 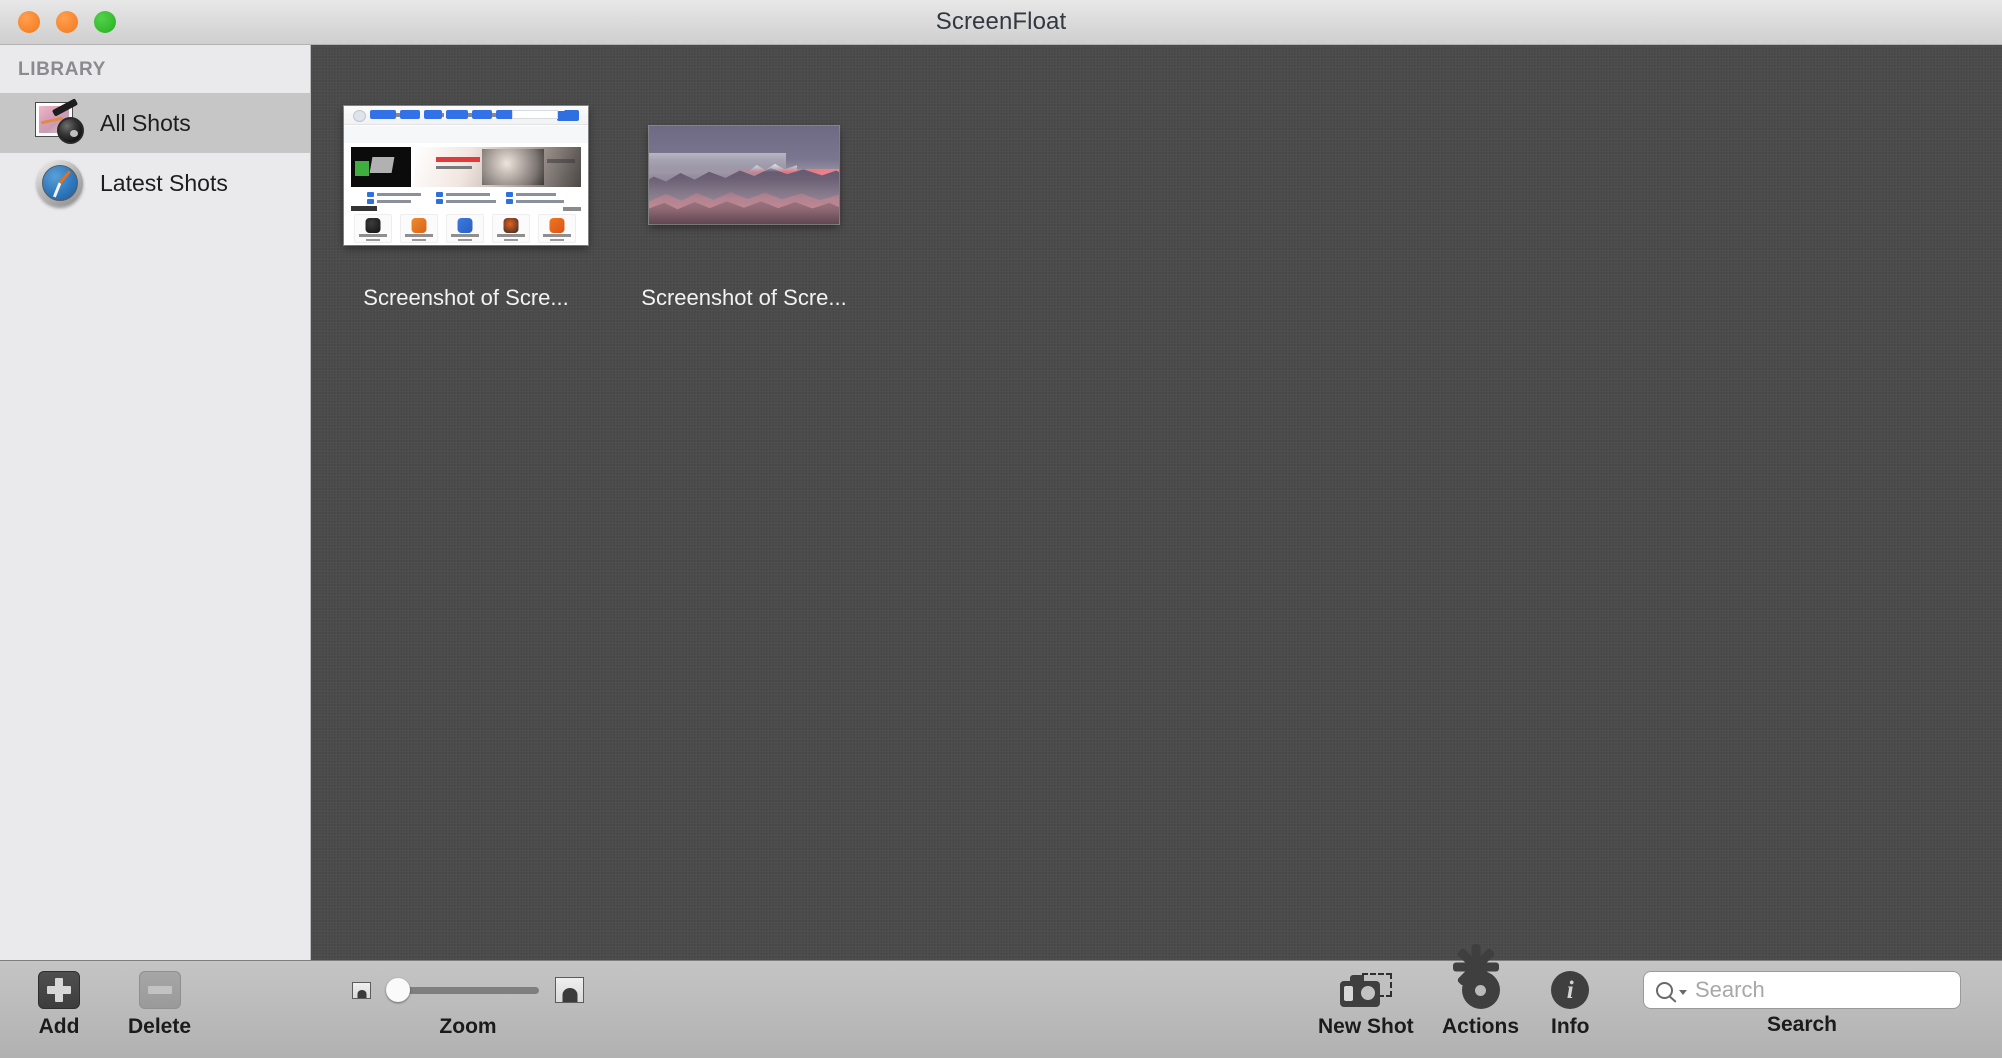 What do you see at coordinates (159, 990) in the screenshot?
I see `minus-icon` at bounding box center [159, 990].